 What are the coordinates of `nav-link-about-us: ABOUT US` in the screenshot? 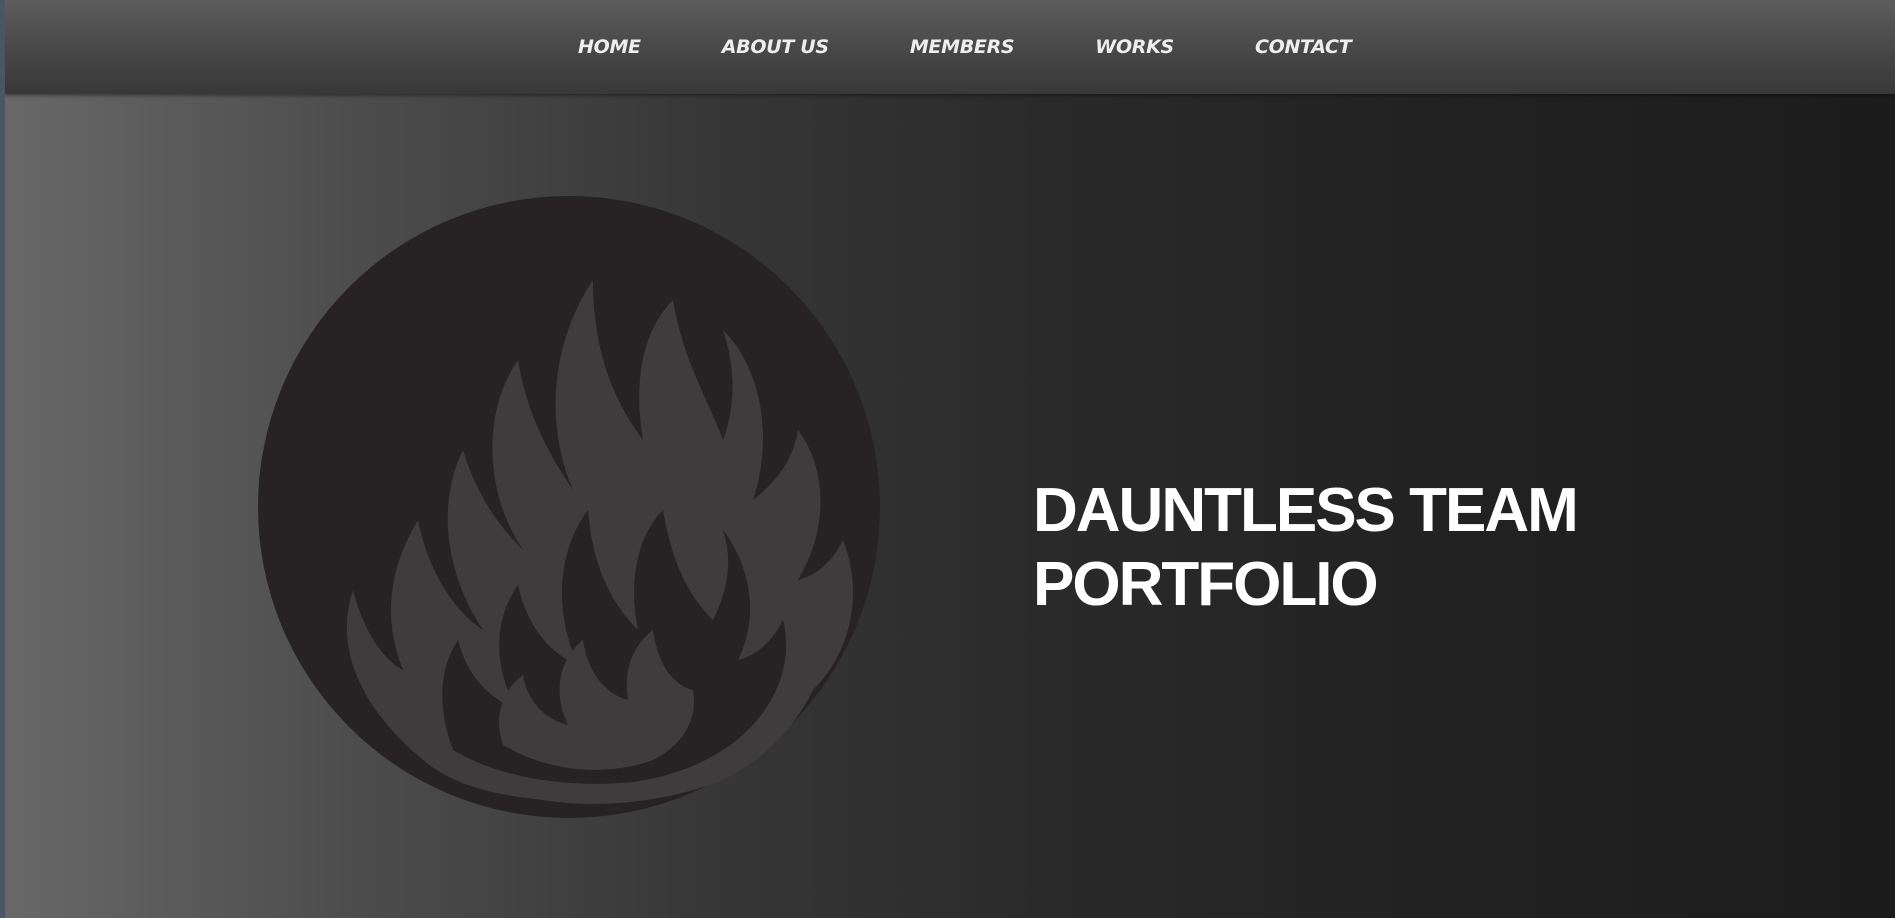 It's located at (775, 47).